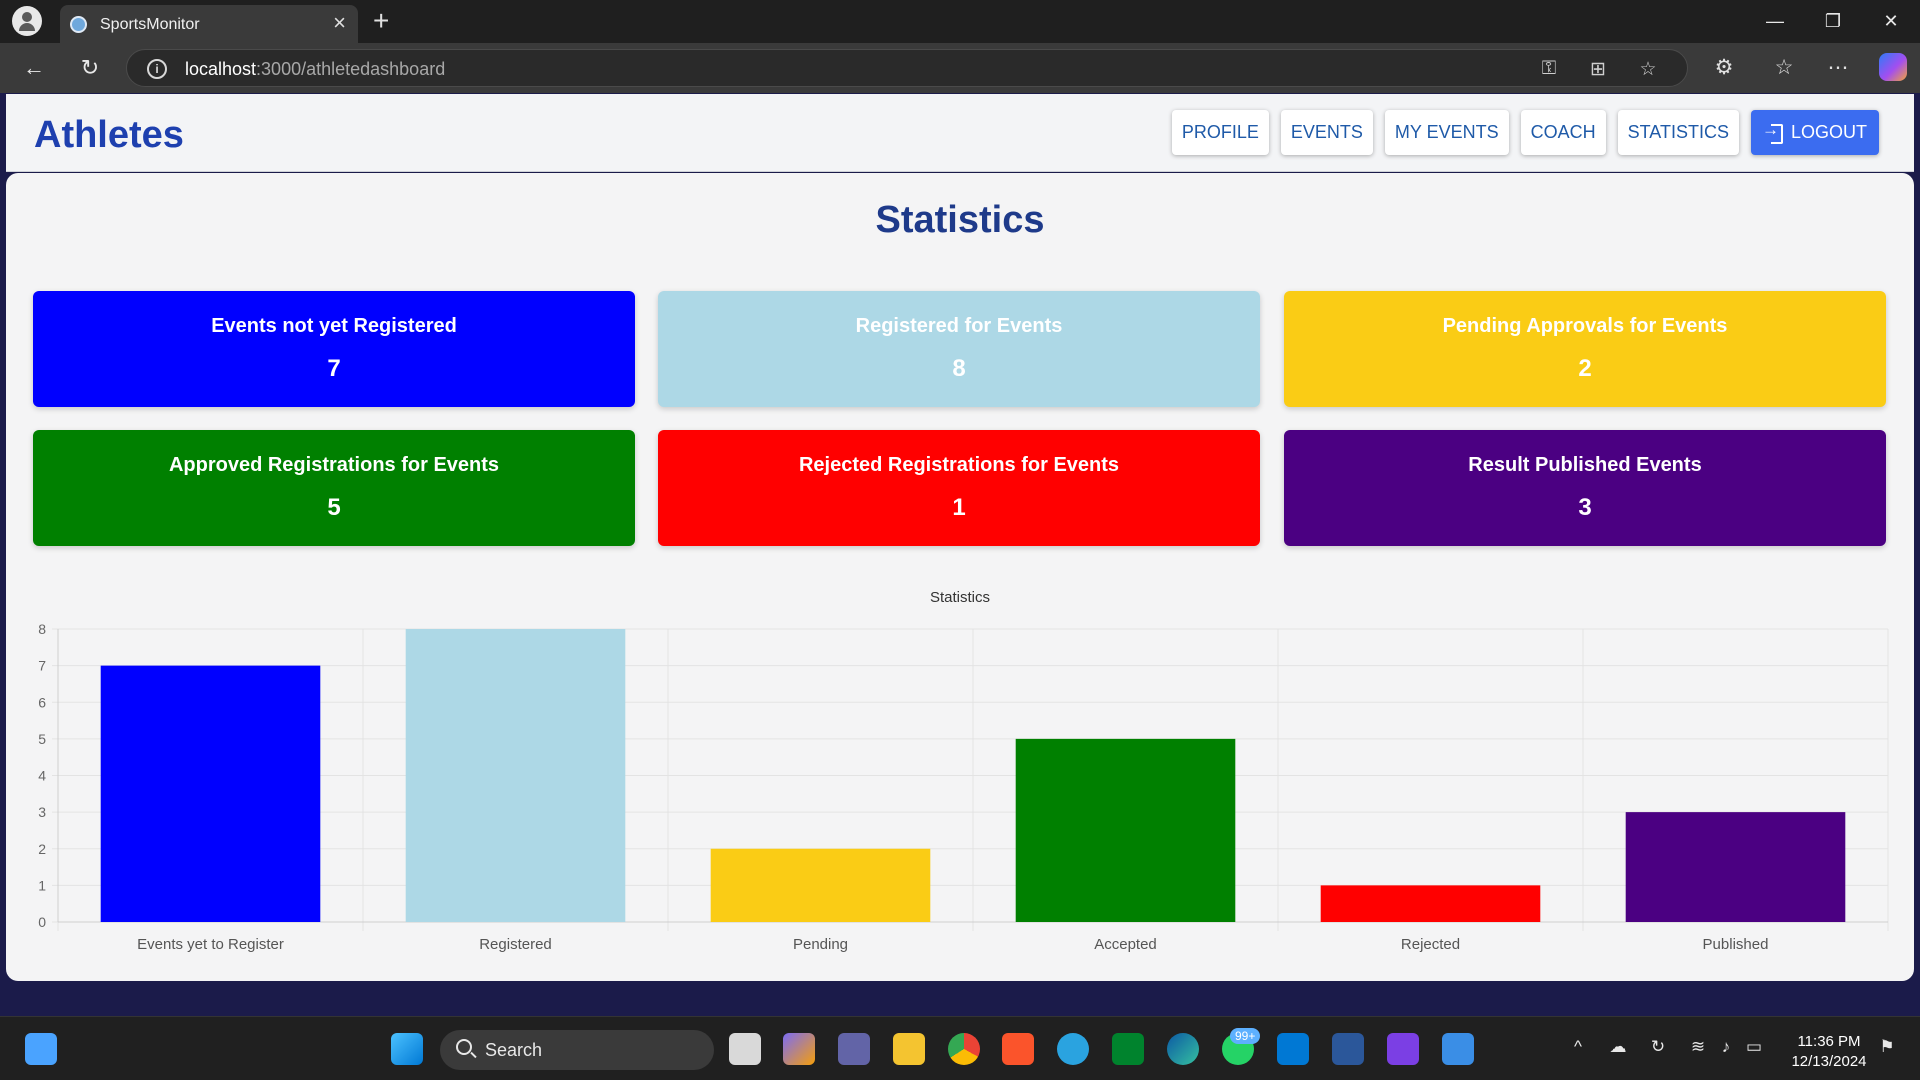 This screenshot has height=1080, width=1920. I want to click on nav-profile-button: PROFILE, so click(1220, 132).